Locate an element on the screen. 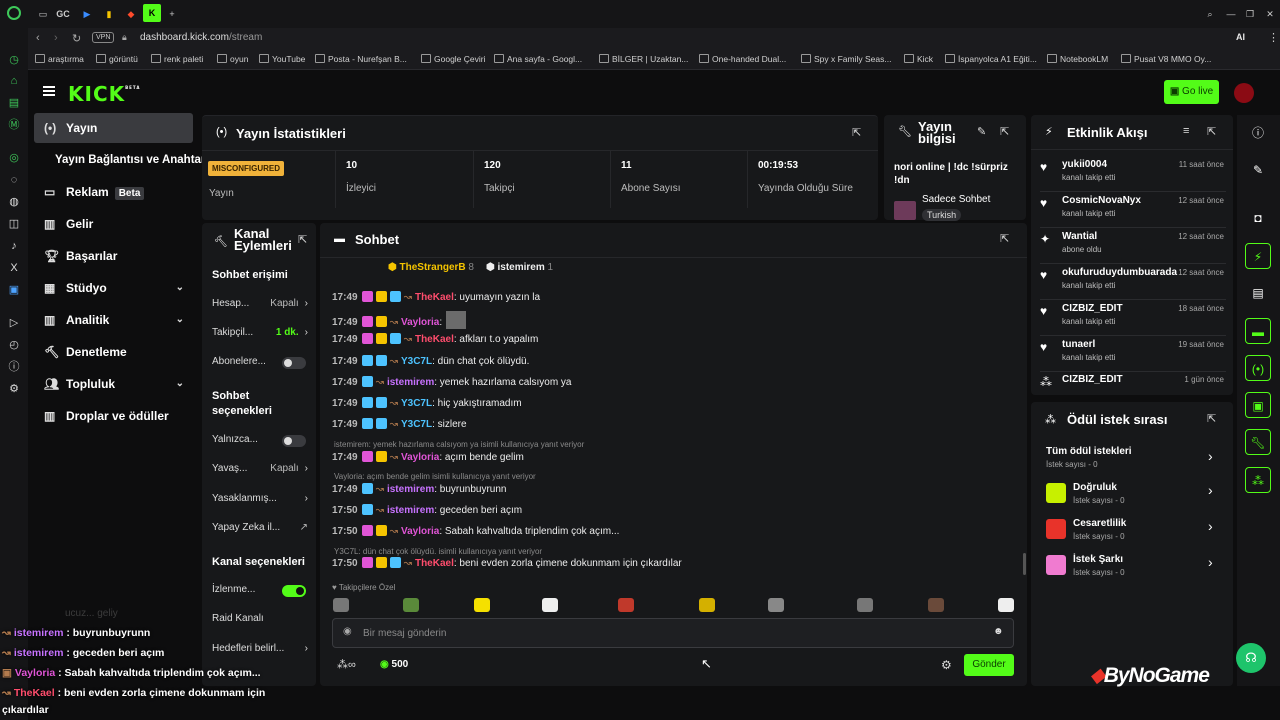 The width and height of the screenshot is (1280, 720). sidebar-item-1: Yayın Bağlantısı ve Anahtarı is located at coordinates (121, 160).